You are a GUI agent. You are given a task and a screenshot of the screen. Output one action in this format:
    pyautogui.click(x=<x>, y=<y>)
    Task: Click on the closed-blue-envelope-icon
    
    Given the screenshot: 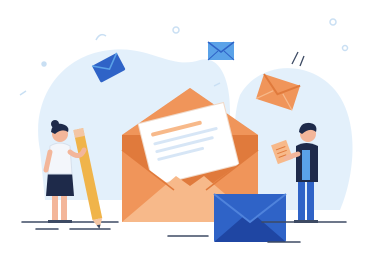 What is the action you would take?
    pyautogui.click(x=250, y=217)
    